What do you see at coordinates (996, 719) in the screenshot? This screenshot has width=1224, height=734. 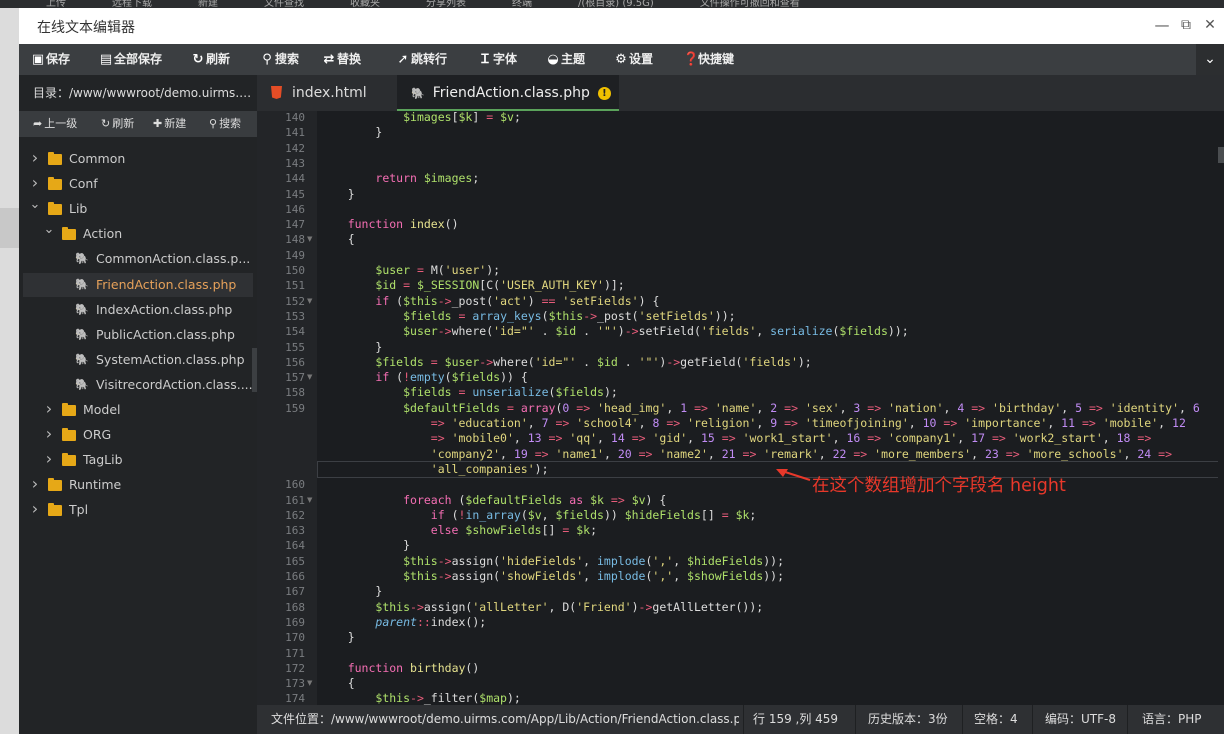 I see `indent-setting: 空格：4` at bounding box center [996, 719].